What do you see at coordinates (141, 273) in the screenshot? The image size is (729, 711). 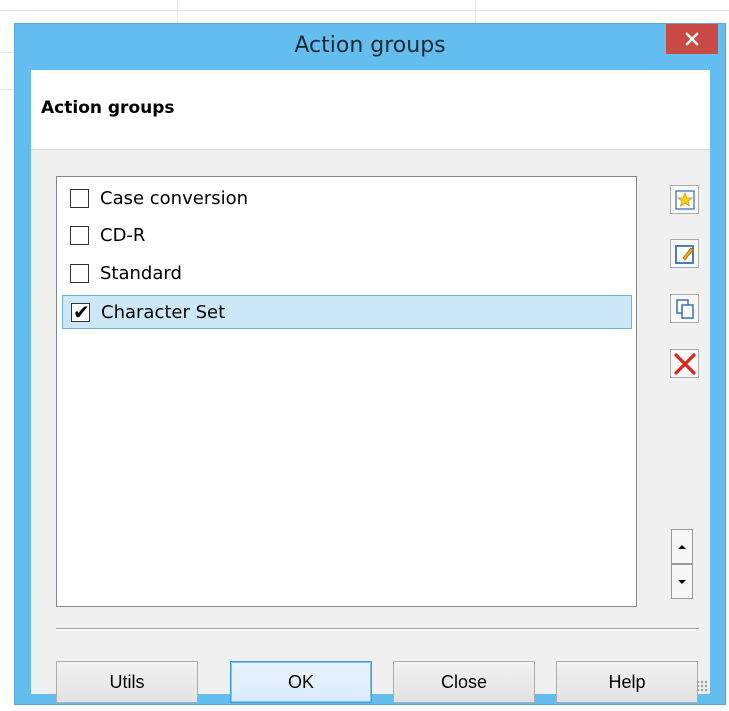 I see `list-item-label: Standard` at bounding box center [141, 273].